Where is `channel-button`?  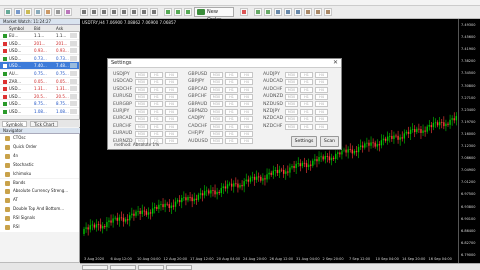
channel-button is located at coordinates (124, 12).